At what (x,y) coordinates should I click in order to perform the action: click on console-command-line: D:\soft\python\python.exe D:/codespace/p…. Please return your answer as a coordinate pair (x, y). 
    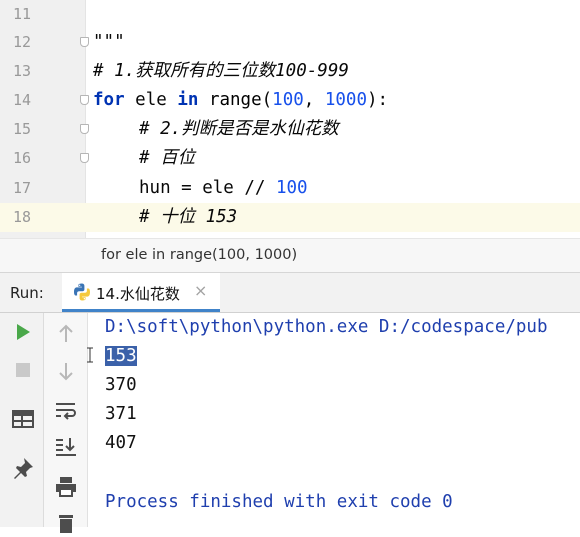
    Looking at the image, I should click on (326, 327).